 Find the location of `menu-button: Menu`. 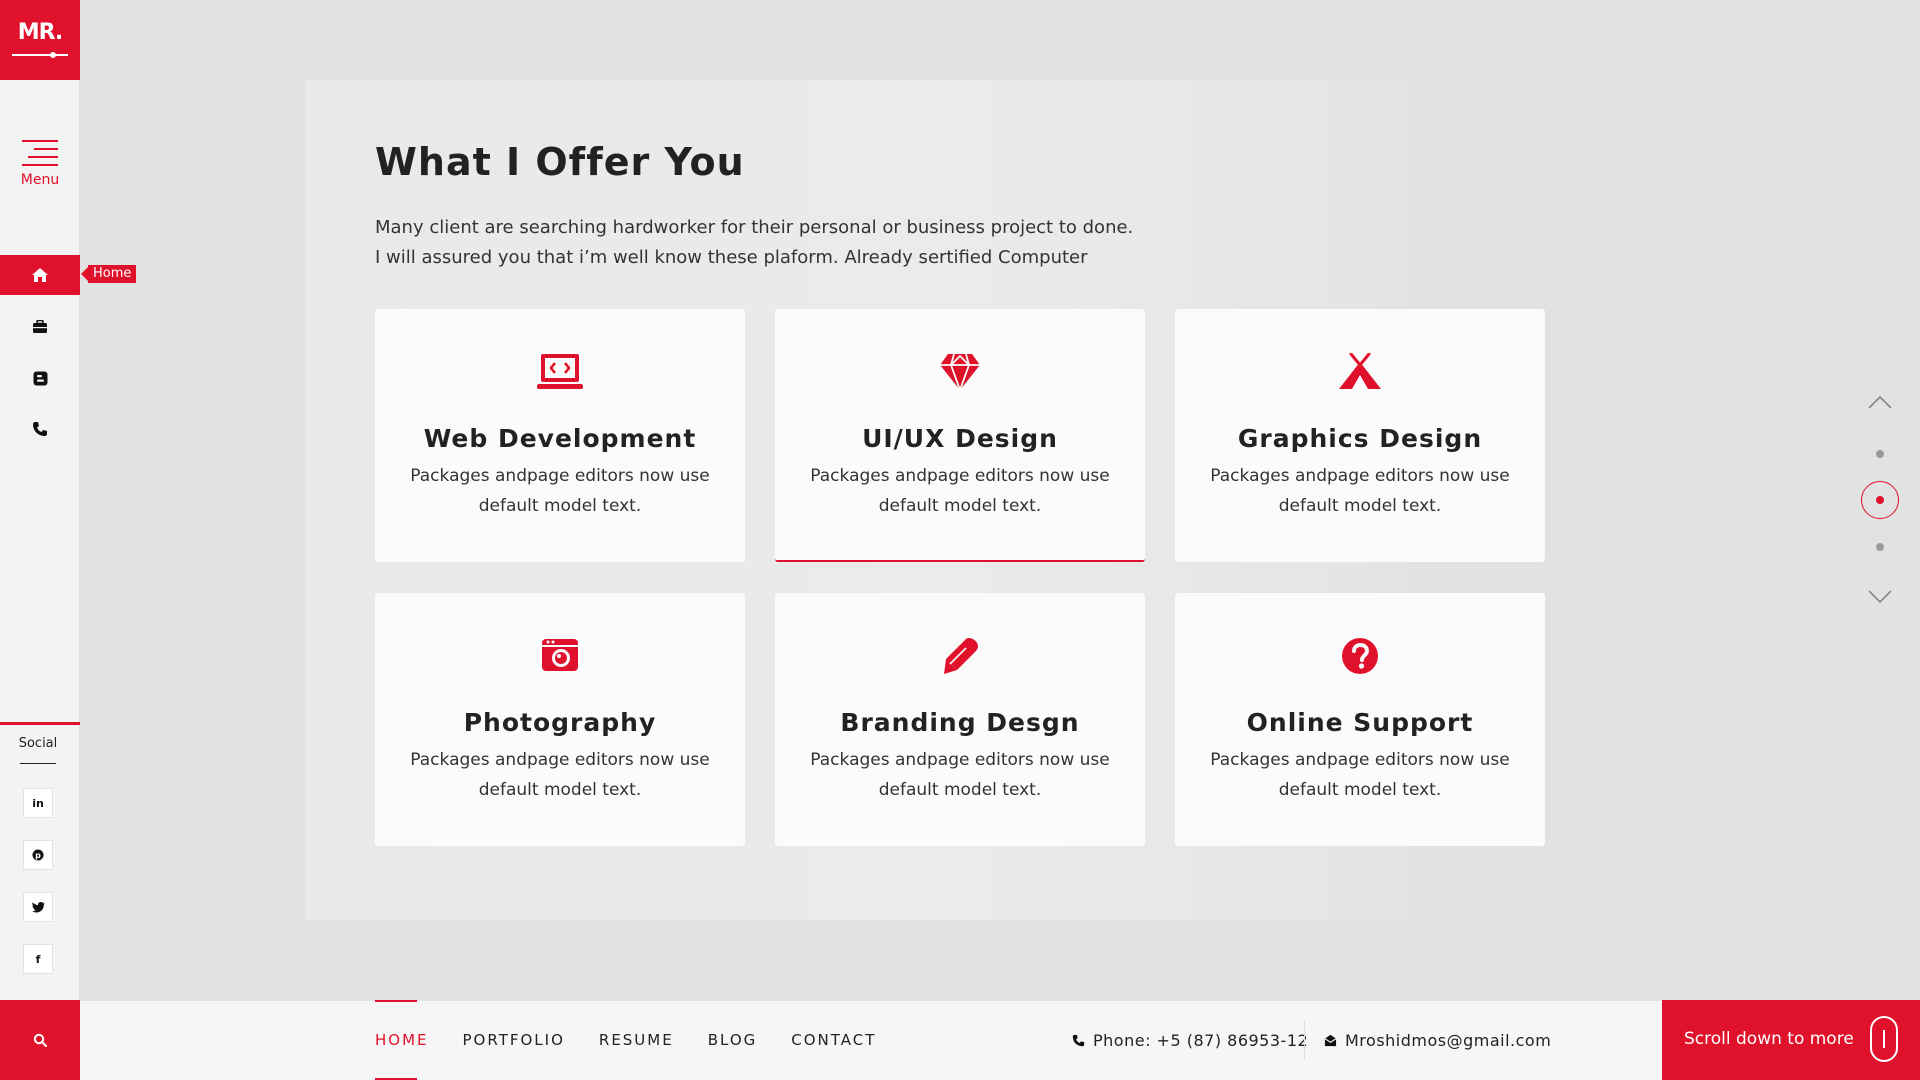

menu-button: Menu is located at coordinates (40, 170).